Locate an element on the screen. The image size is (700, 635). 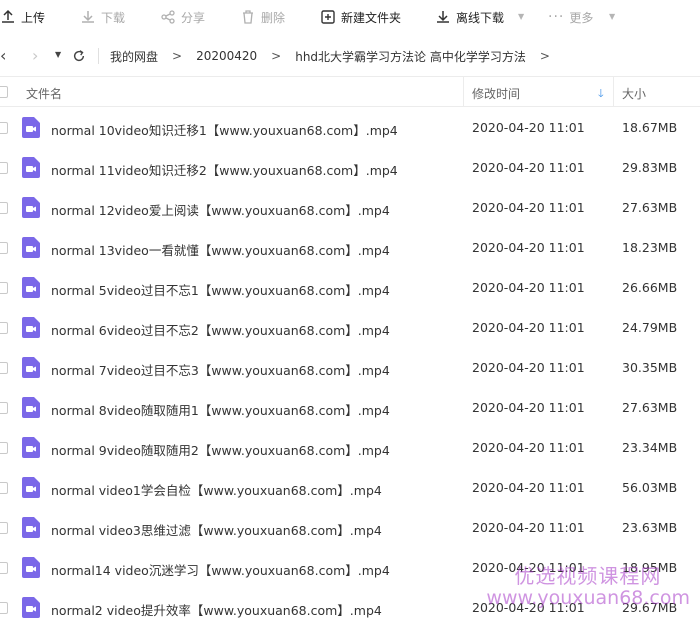
upload-button: 上传 is located at coordinates (22, 17).